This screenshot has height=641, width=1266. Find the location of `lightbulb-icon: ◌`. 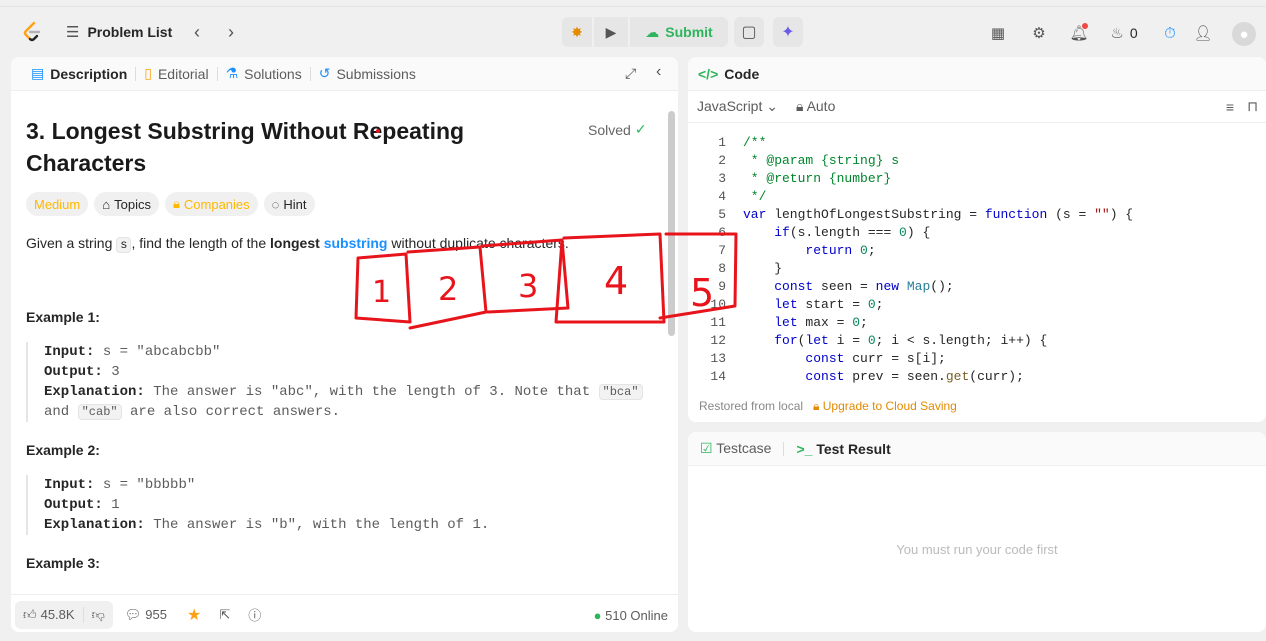

lightbulb-icon: ◌ is located at coordinates (275, 204).